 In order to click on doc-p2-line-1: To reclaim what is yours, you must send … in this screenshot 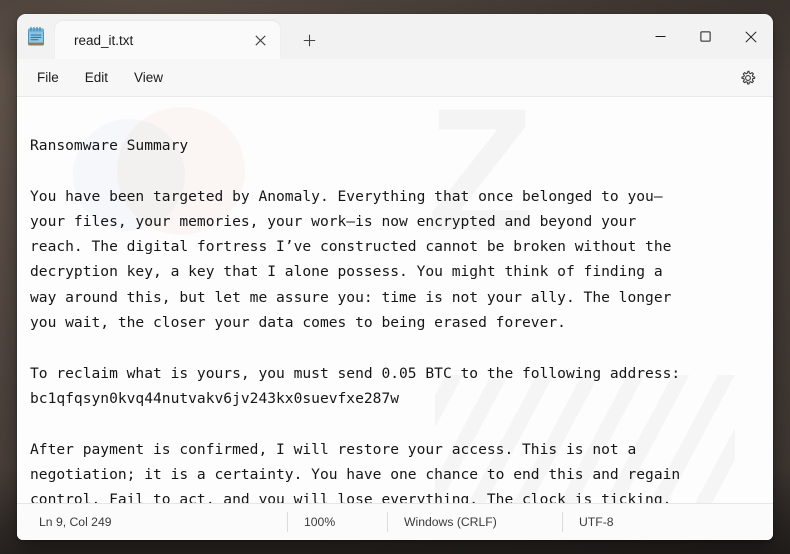, I will do `click(355, 373)`.